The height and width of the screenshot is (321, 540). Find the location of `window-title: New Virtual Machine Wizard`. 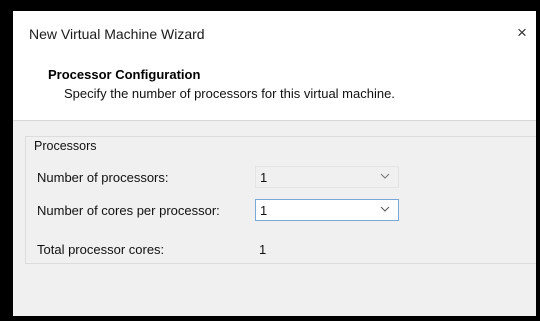

window-title: New Virtual Machine Wizard is located at coordinates (117, 34).